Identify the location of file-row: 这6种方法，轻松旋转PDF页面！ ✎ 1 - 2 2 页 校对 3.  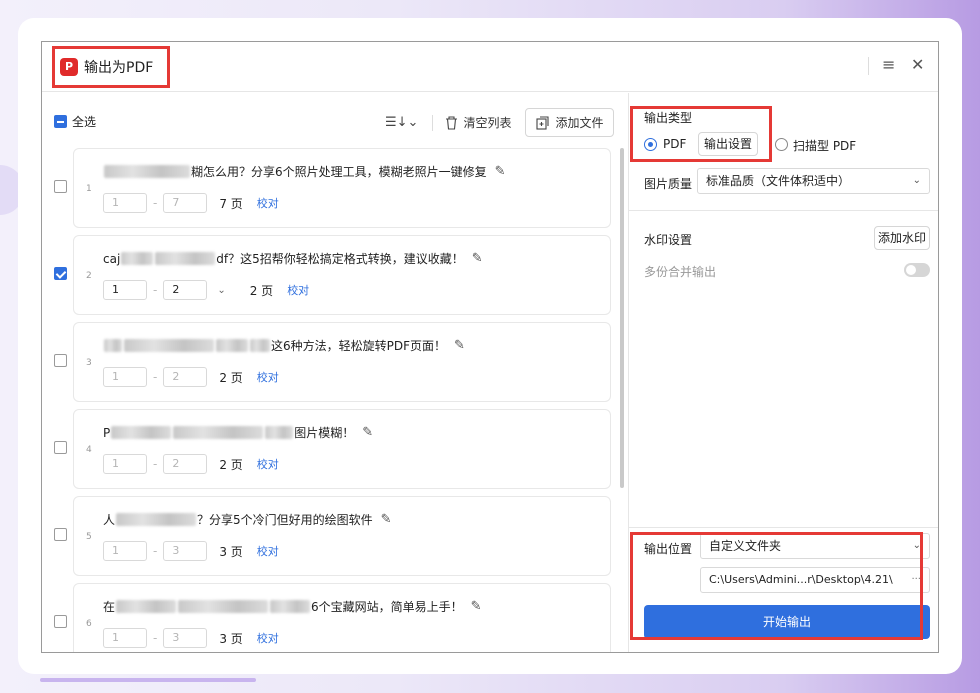
(334, 364).